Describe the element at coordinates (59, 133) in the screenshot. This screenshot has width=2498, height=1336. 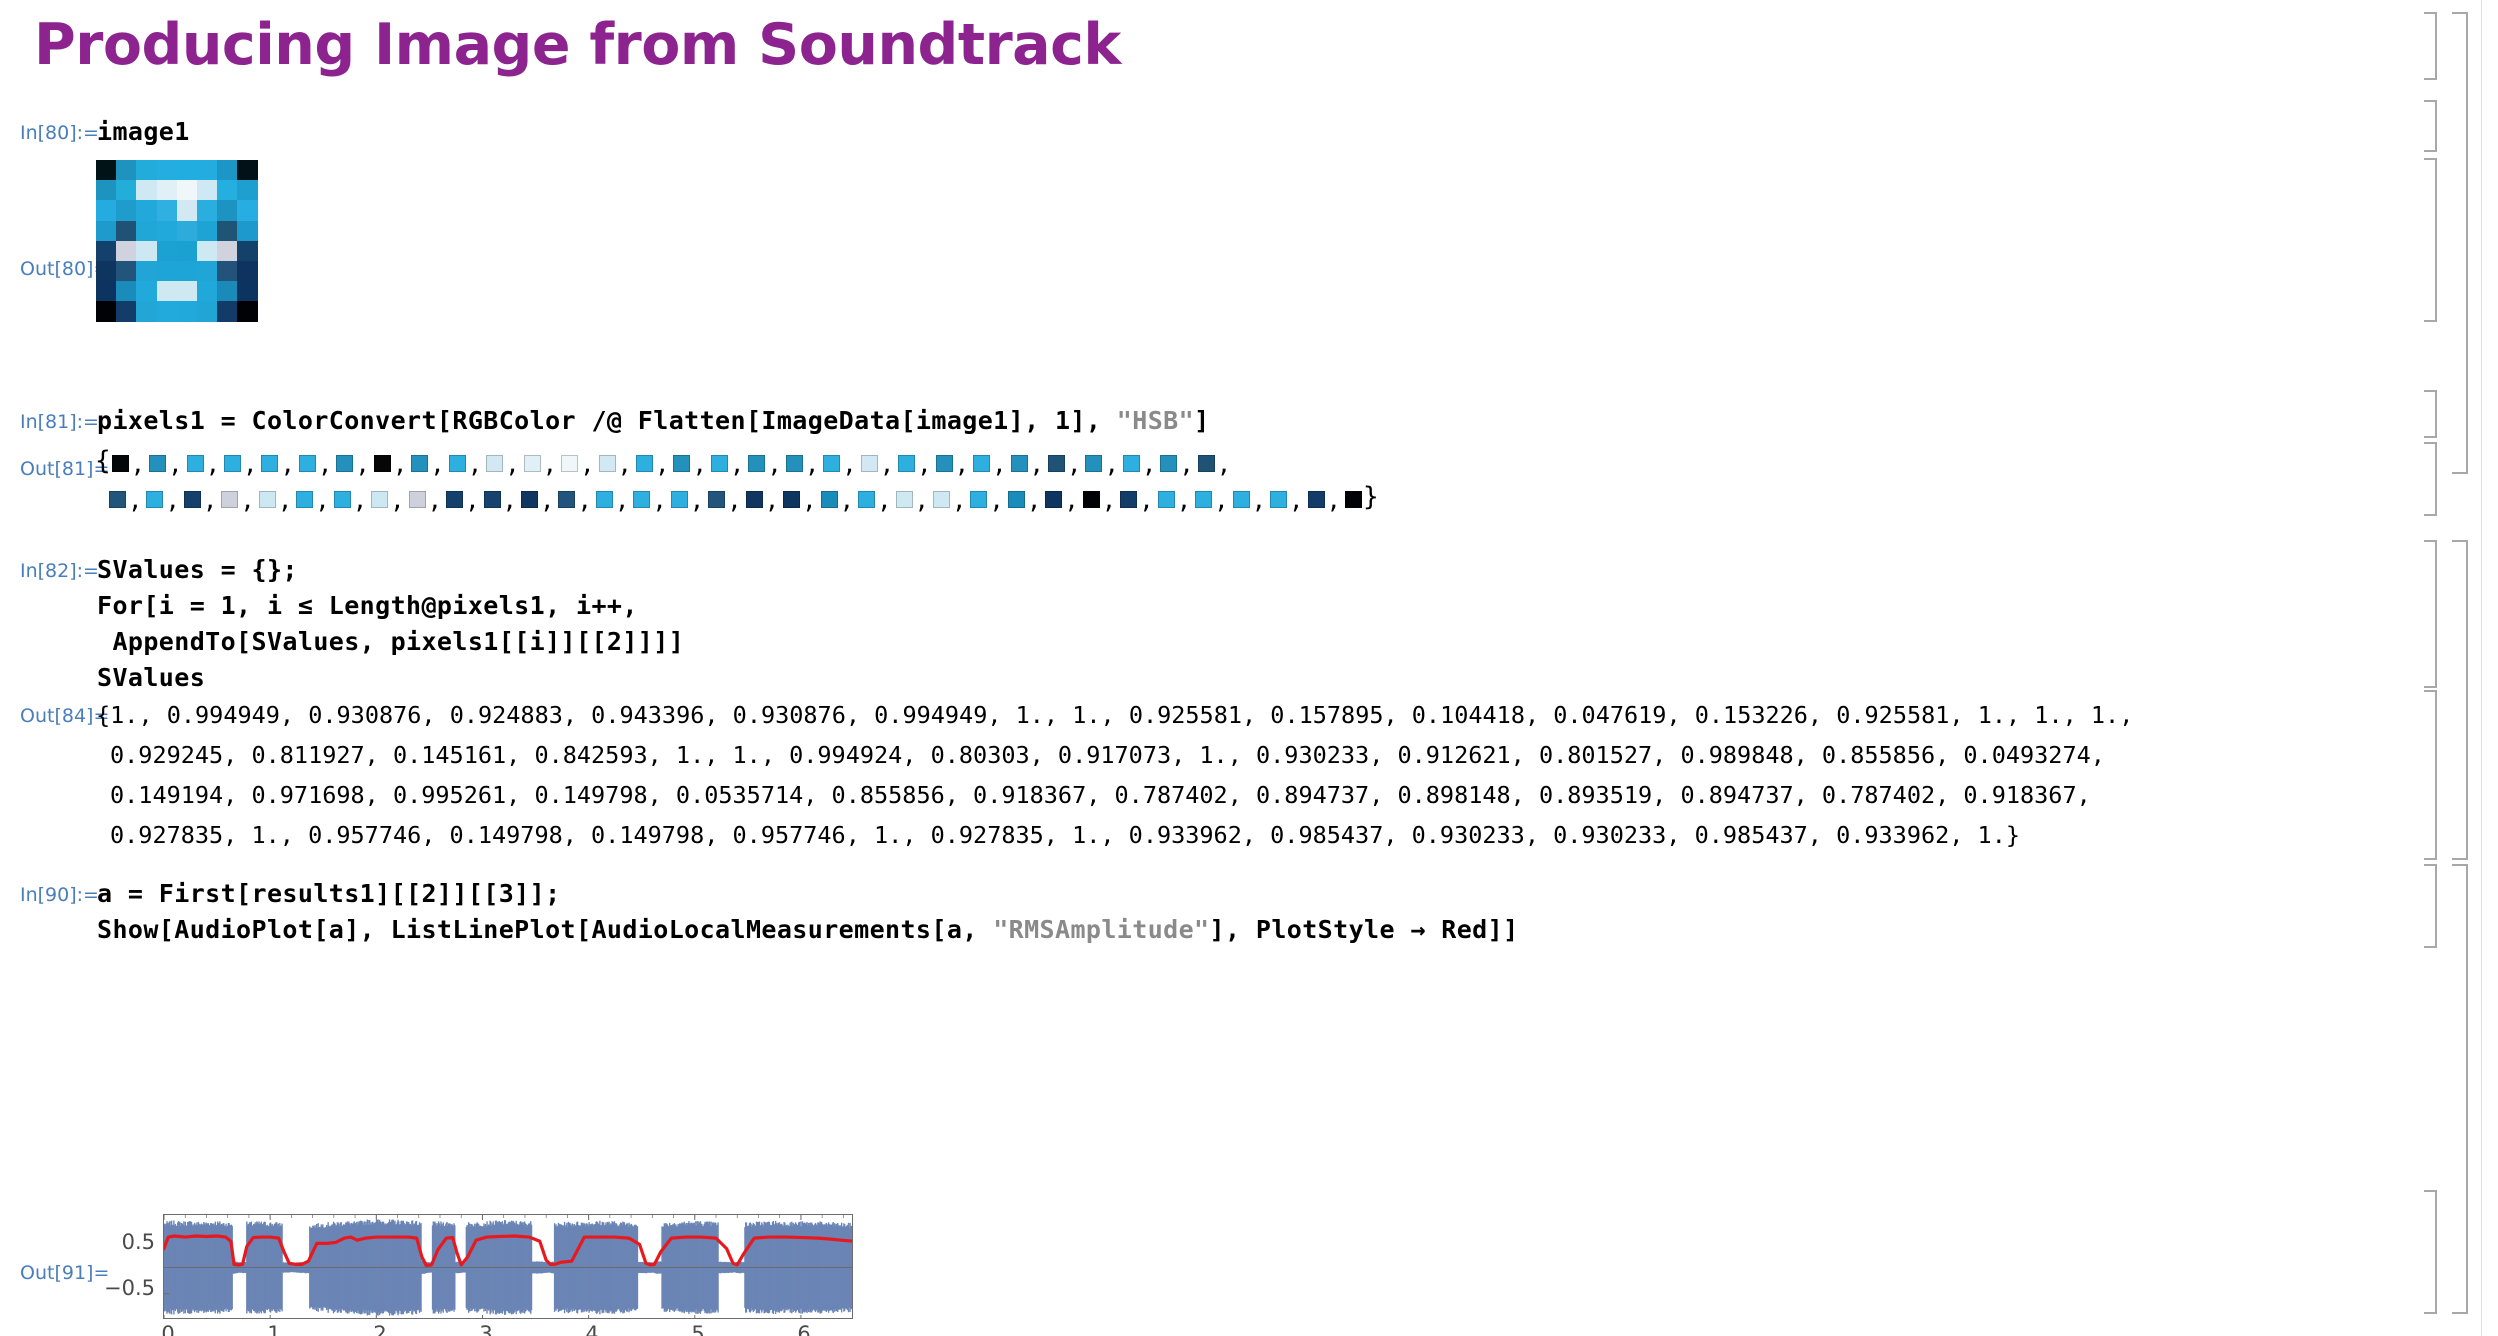
I see `in-label-80: In[80]:=` at that location.